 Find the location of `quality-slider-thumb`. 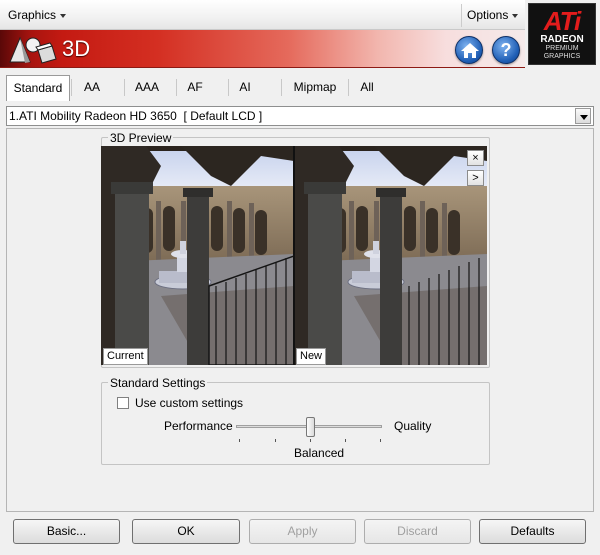

quality-slider-thumb is located at coordinates (310, 427).